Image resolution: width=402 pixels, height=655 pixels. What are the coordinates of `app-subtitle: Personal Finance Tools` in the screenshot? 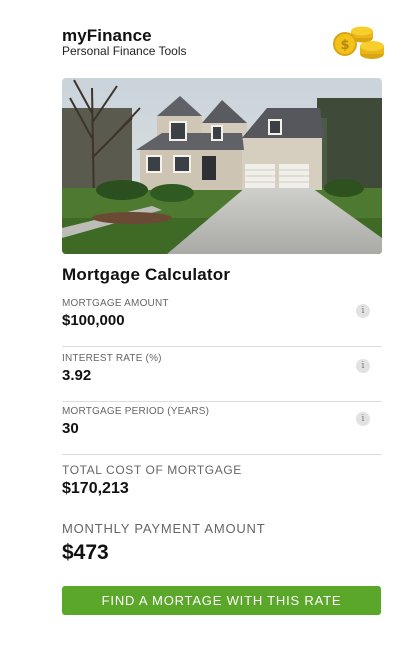 It's located at (124, 51).